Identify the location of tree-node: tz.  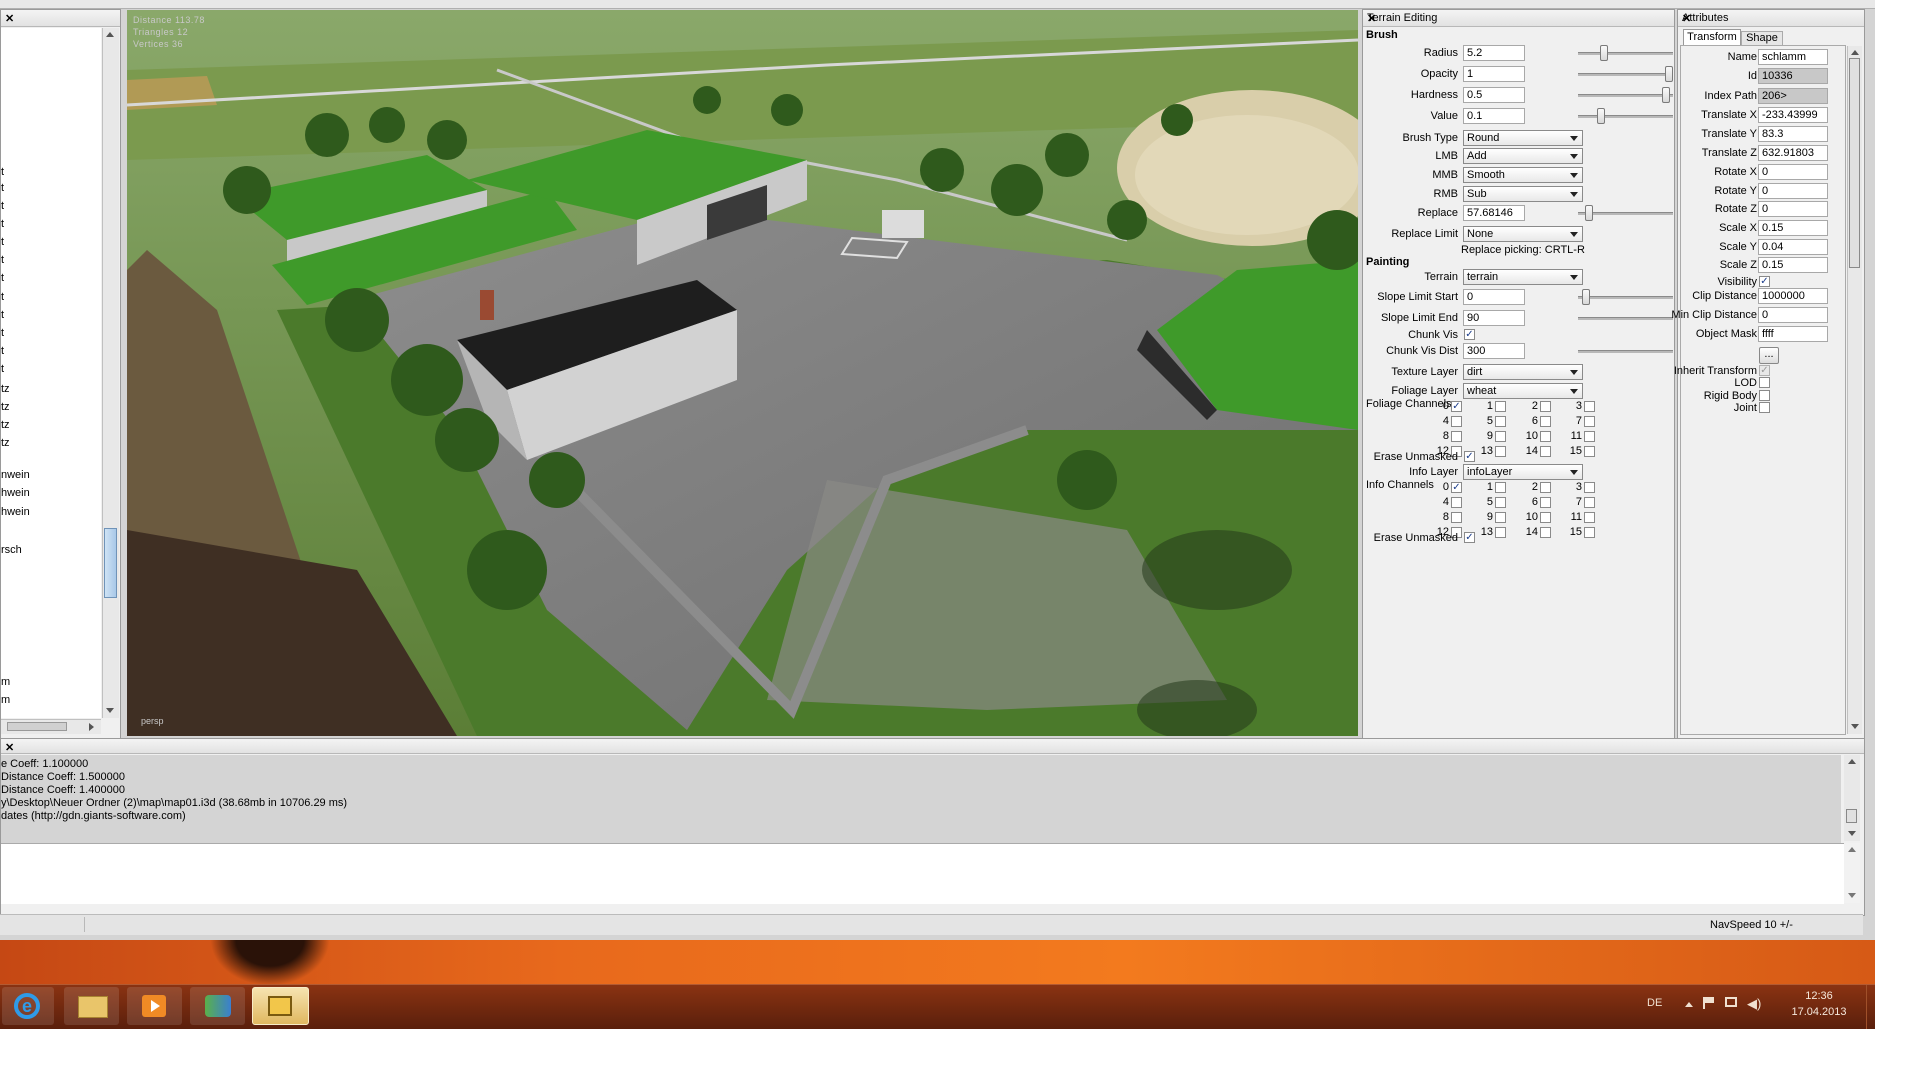
(5, 389).